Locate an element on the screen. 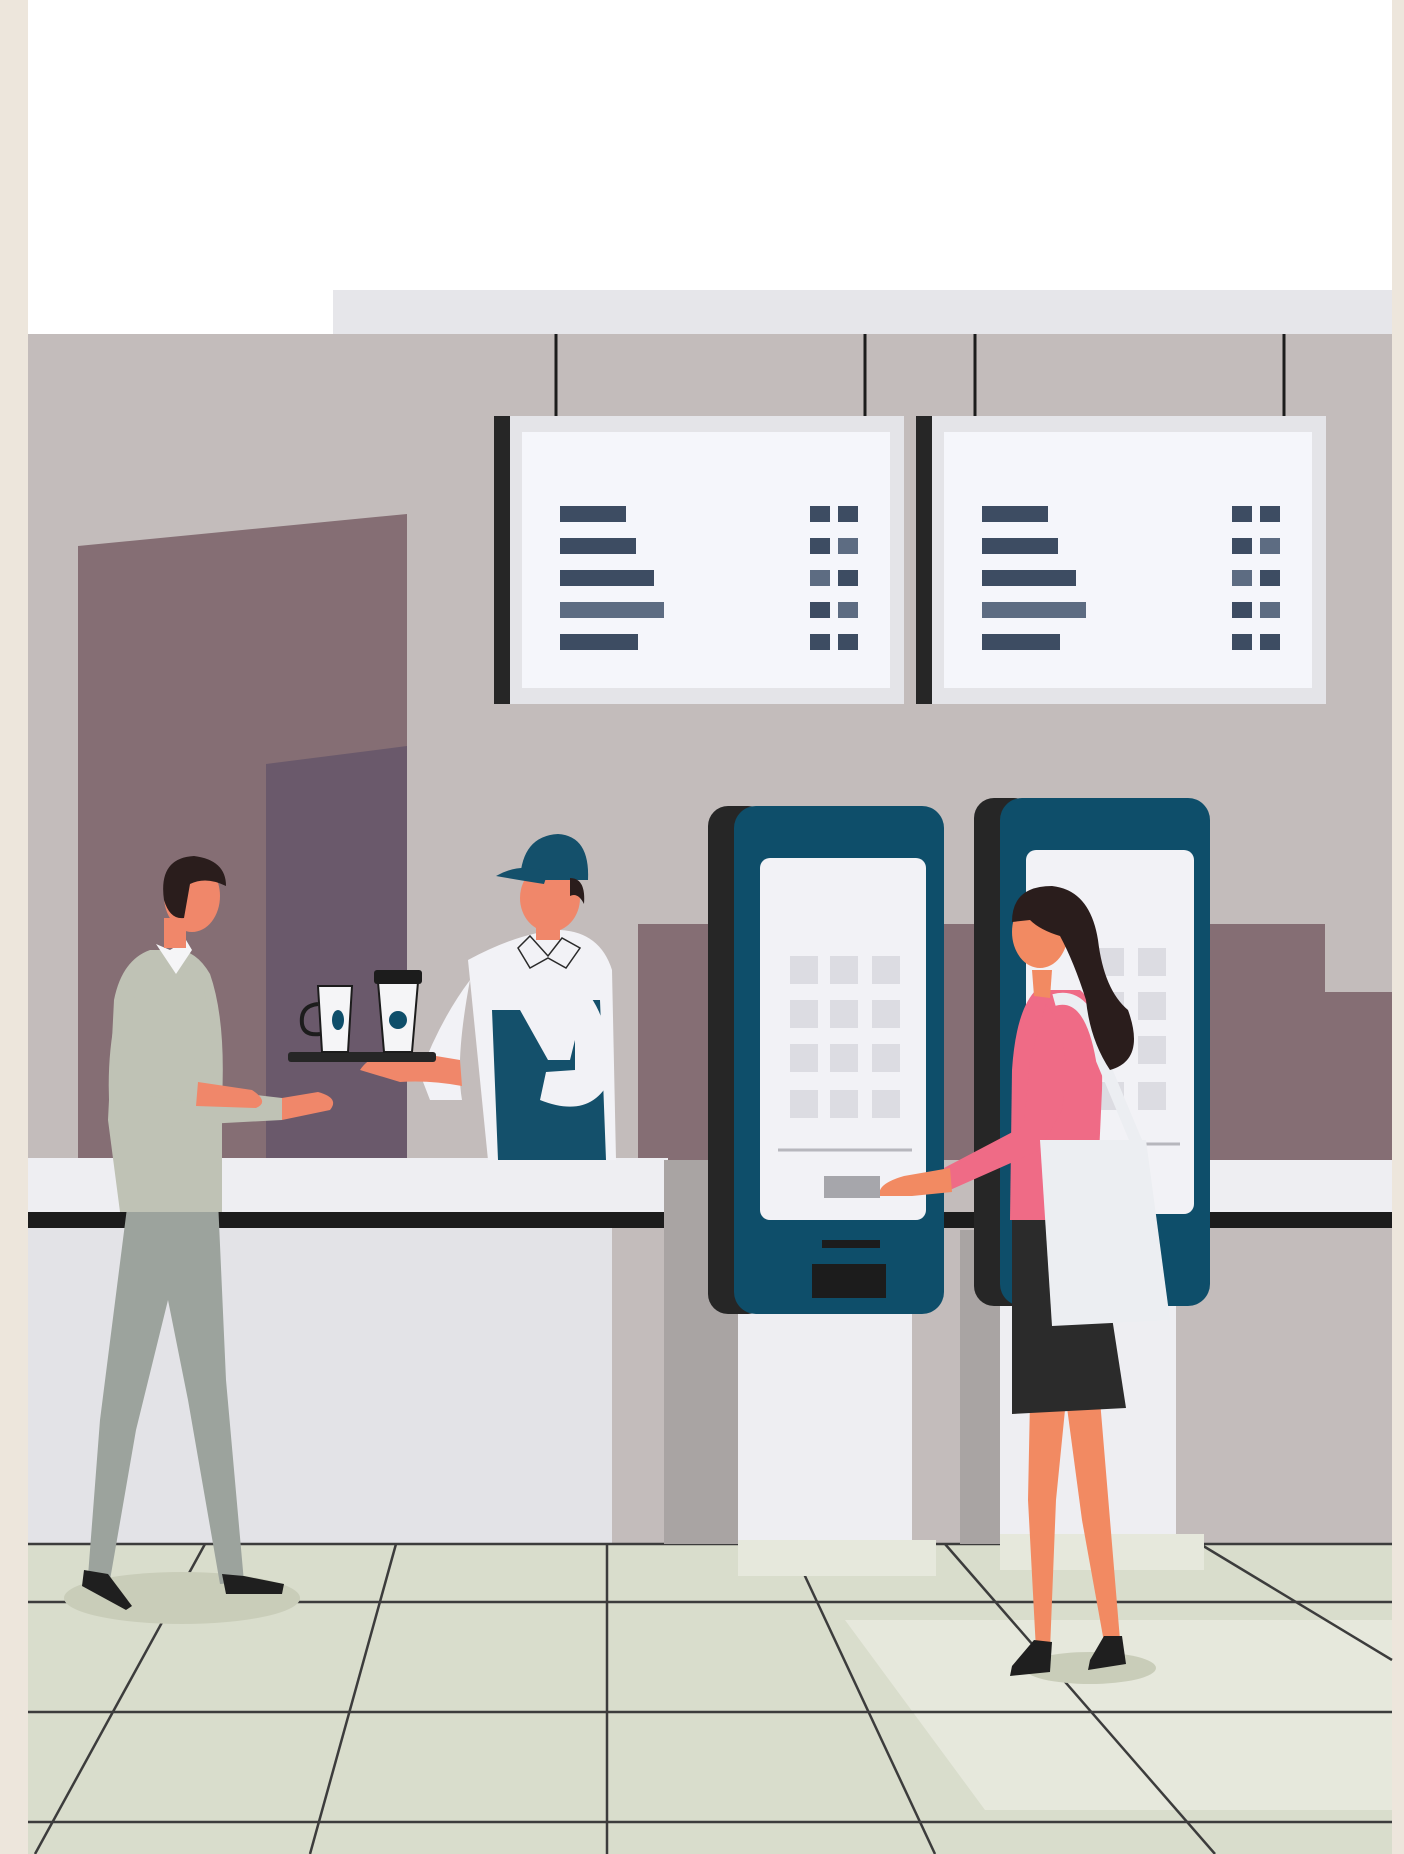  cup-logo is located at coordinates (398, 1020).